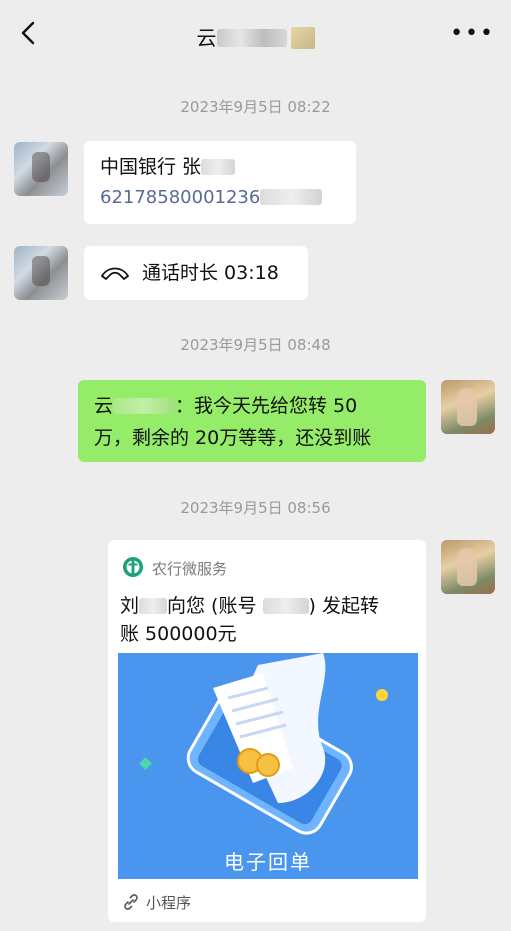 The height and width of the screenshot is (931, 511). I want to click on bank-account-number: 62178580001236, so click(180, 197).